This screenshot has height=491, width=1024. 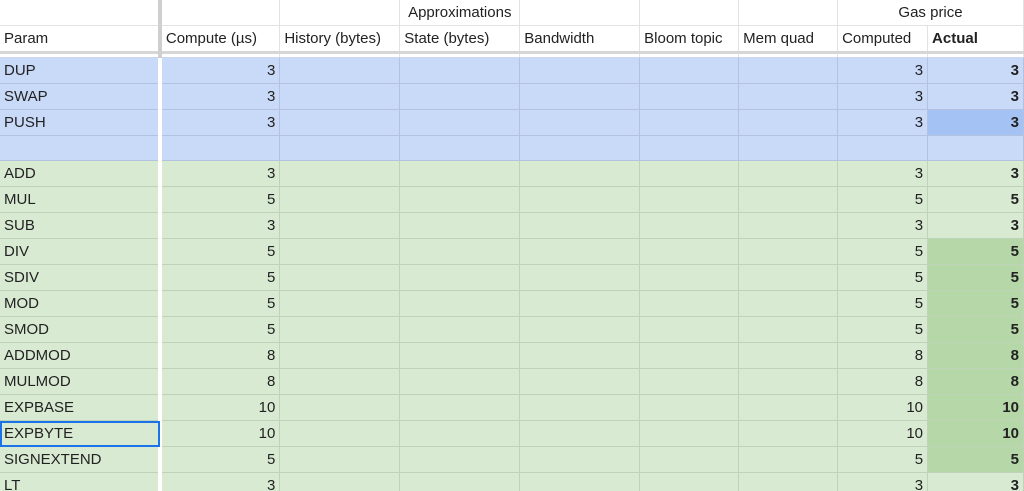 What do you see at coordinates (580, 39) in the screenshot?
I see `col-header-bandwidth: Bandwidth` at bounding box center [580, 39].